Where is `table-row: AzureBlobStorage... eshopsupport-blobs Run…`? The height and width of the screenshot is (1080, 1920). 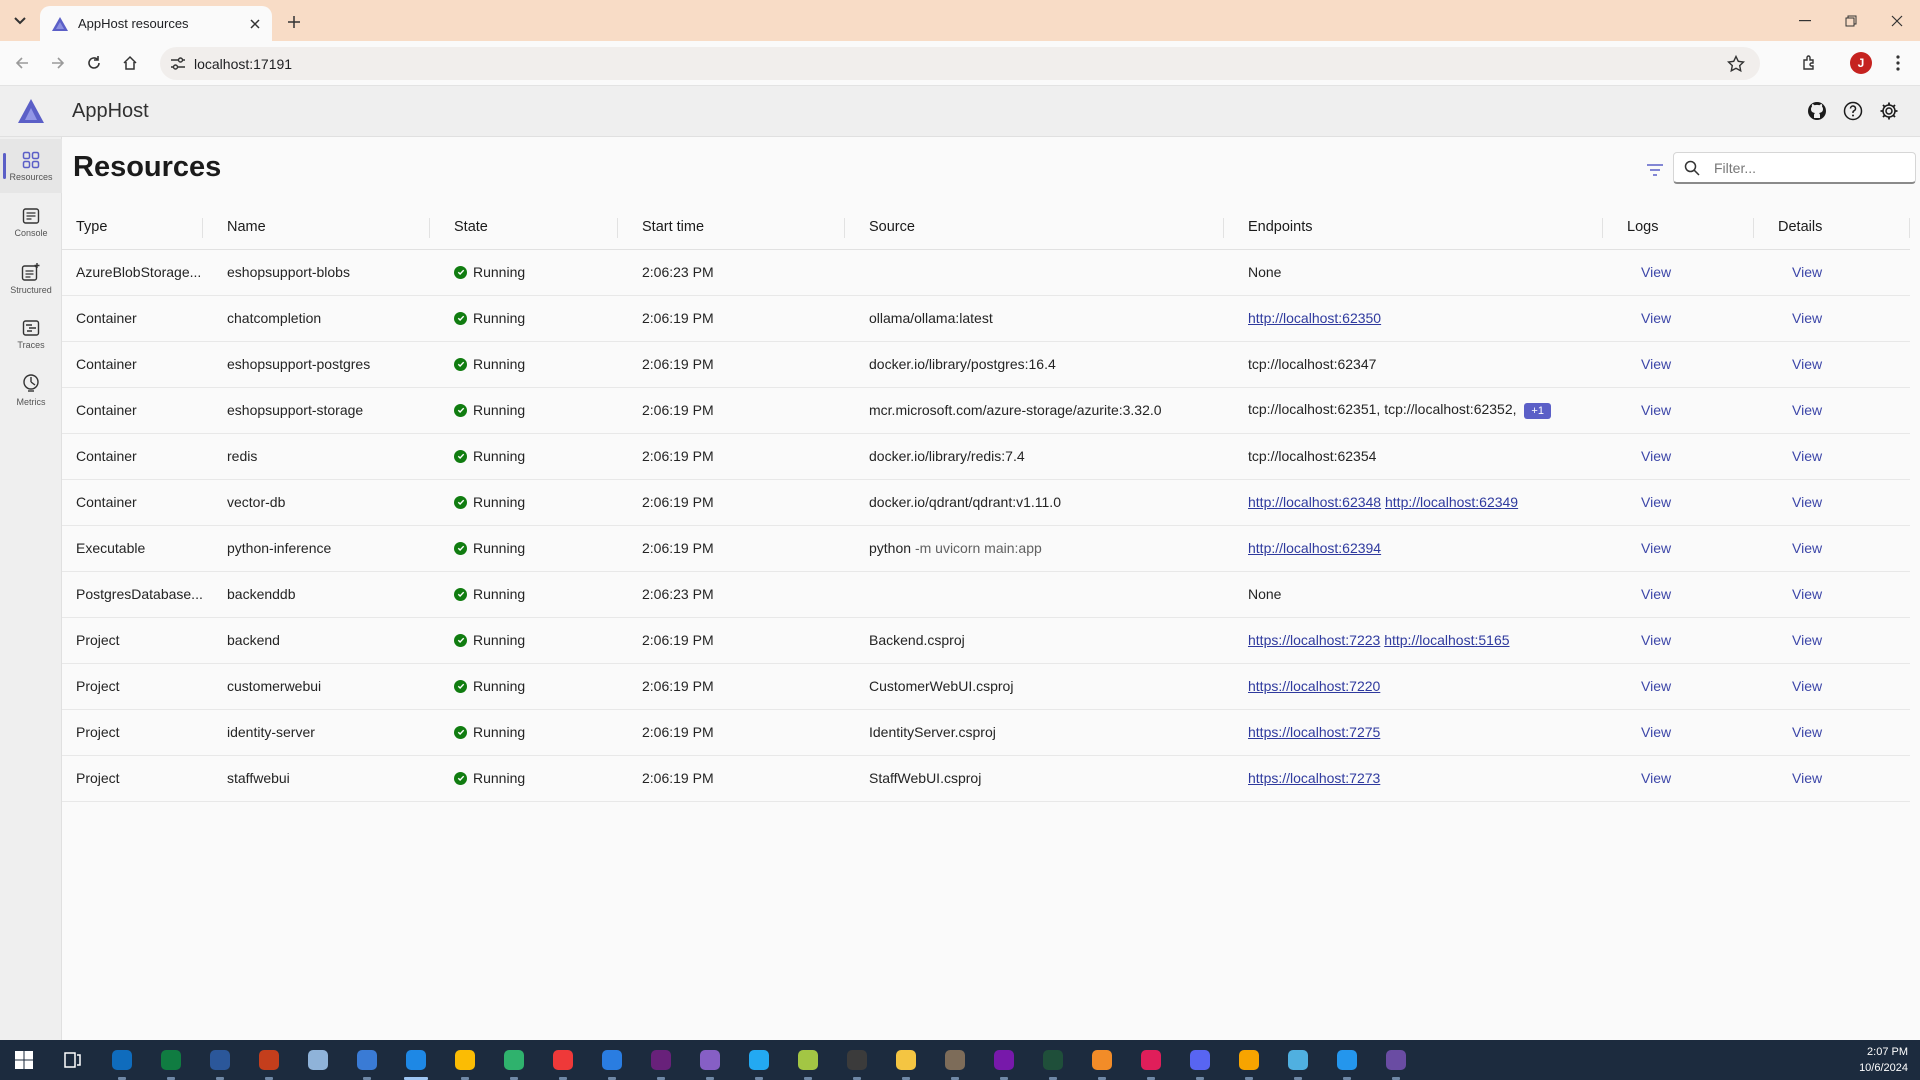 table-row: AzureBlobStorage... eshopsupport-blobs Run… is located at coordinates (986, 272).